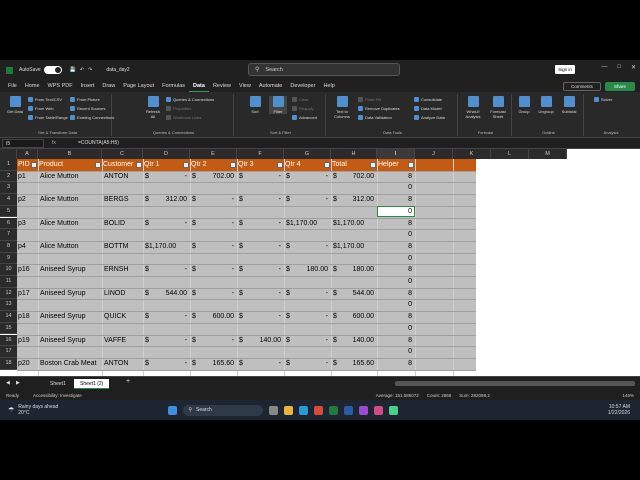 The width and height of the screenshot is (640, 480). Describe the element at coordinates (183, 117) in the screenshot. I see `workbook-links-button: Workbook Links` at that location.